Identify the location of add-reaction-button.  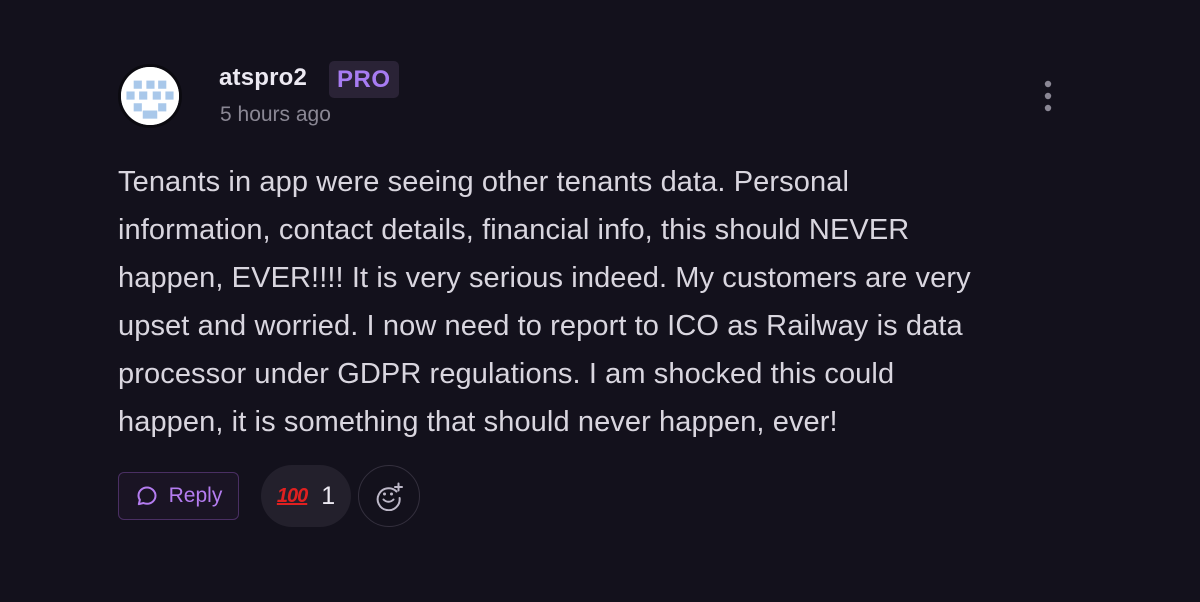
(389, 496).